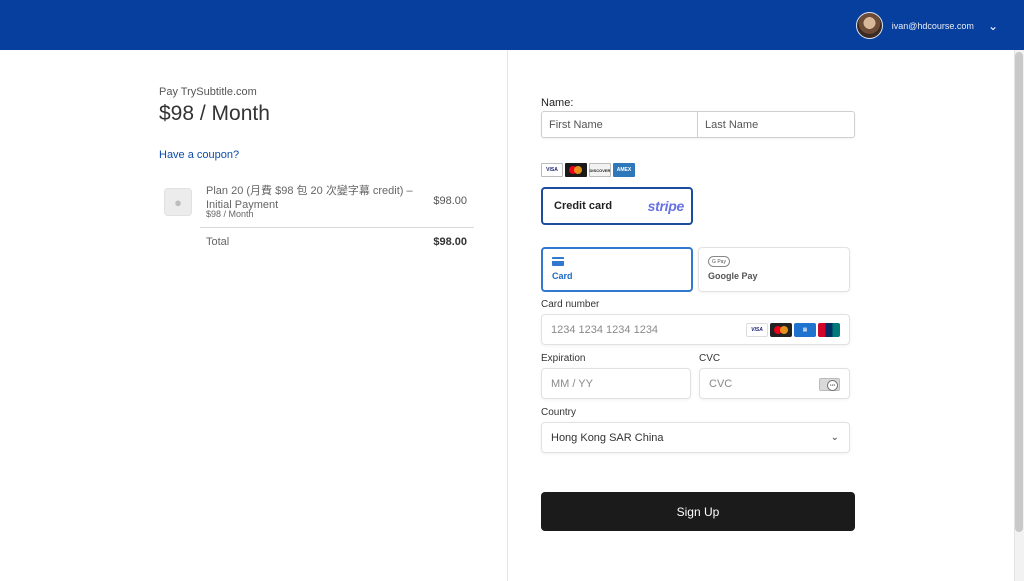 Image resolution: width=1024 pixels, height=581 pixels. Describe the element at coordinates (507, 315) in the screenshot. I see `column-divider` at that location.